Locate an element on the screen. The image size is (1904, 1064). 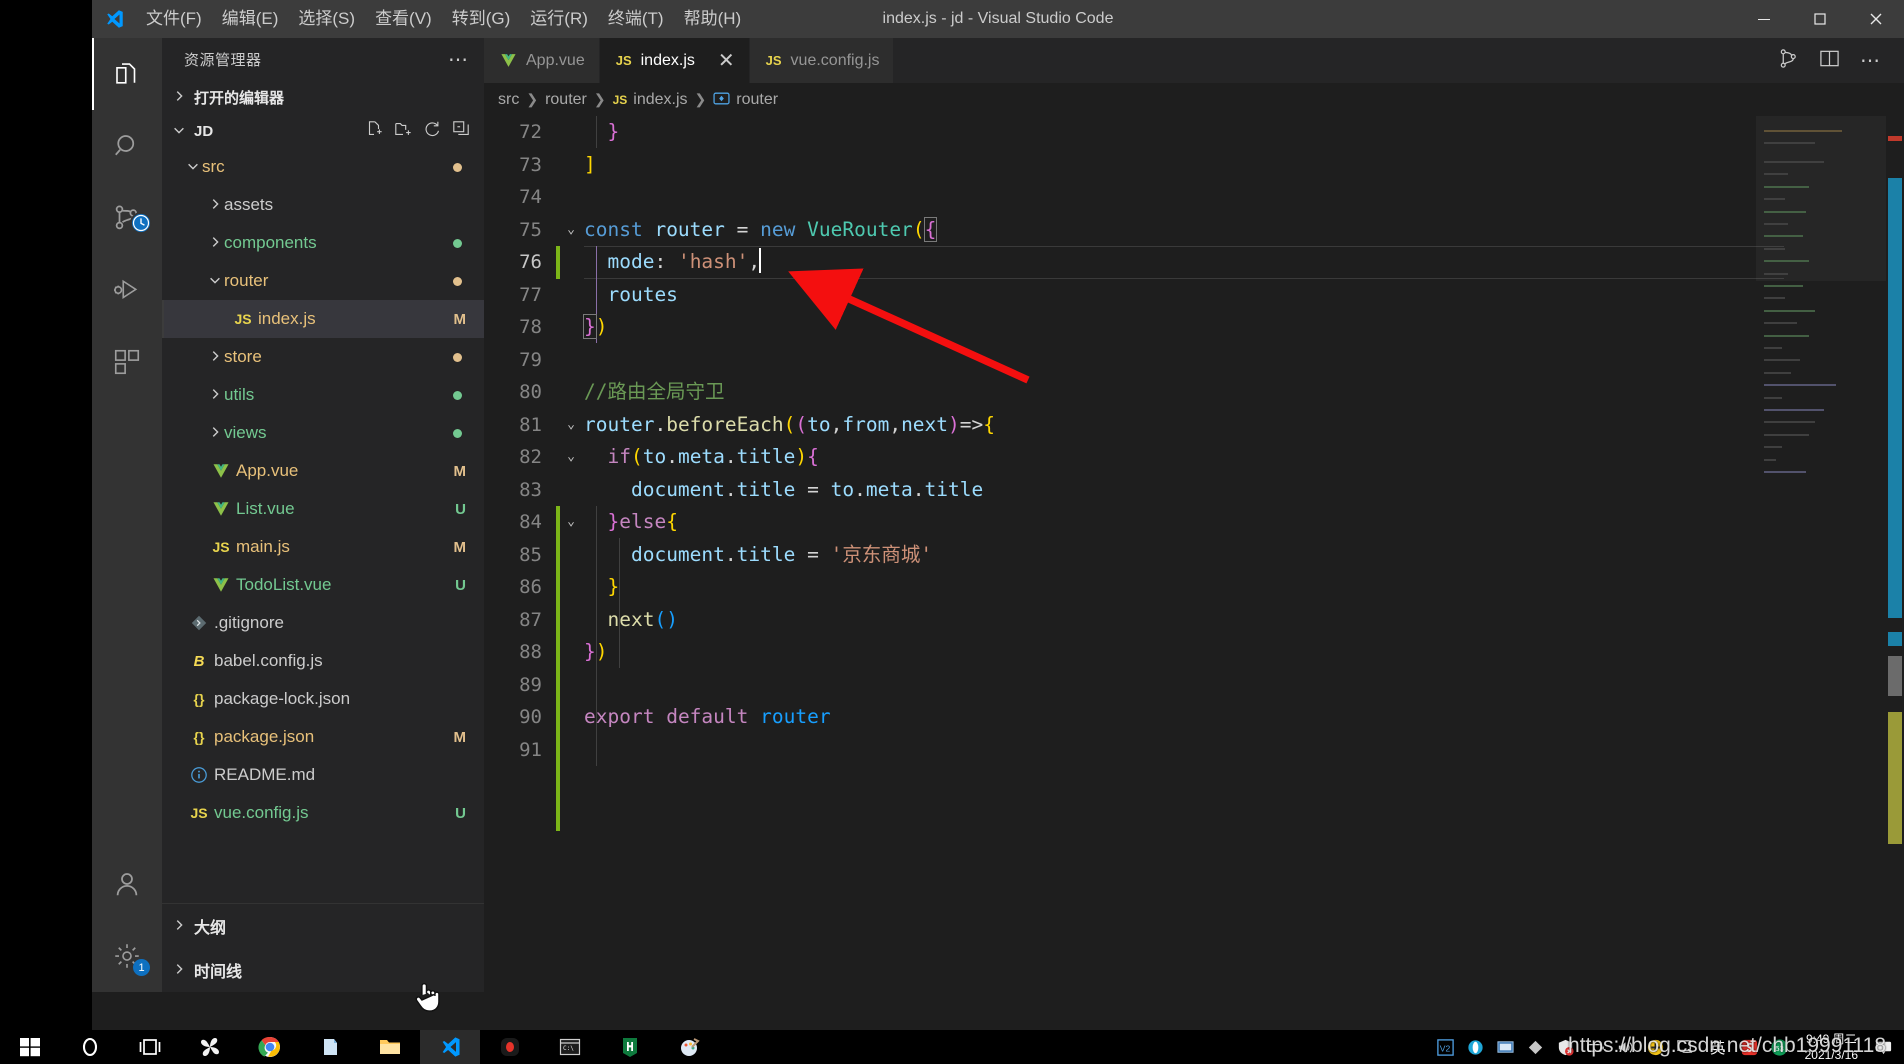
tree-item-label: src is located at coordinates (213, 166).